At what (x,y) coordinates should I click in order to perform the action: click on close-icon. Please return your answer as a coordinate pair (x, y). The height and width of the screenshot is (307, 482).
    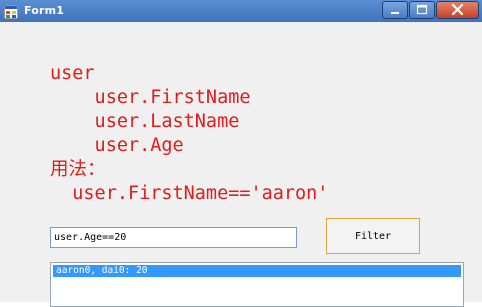
    Looking at the image, I should click on (457, 9).